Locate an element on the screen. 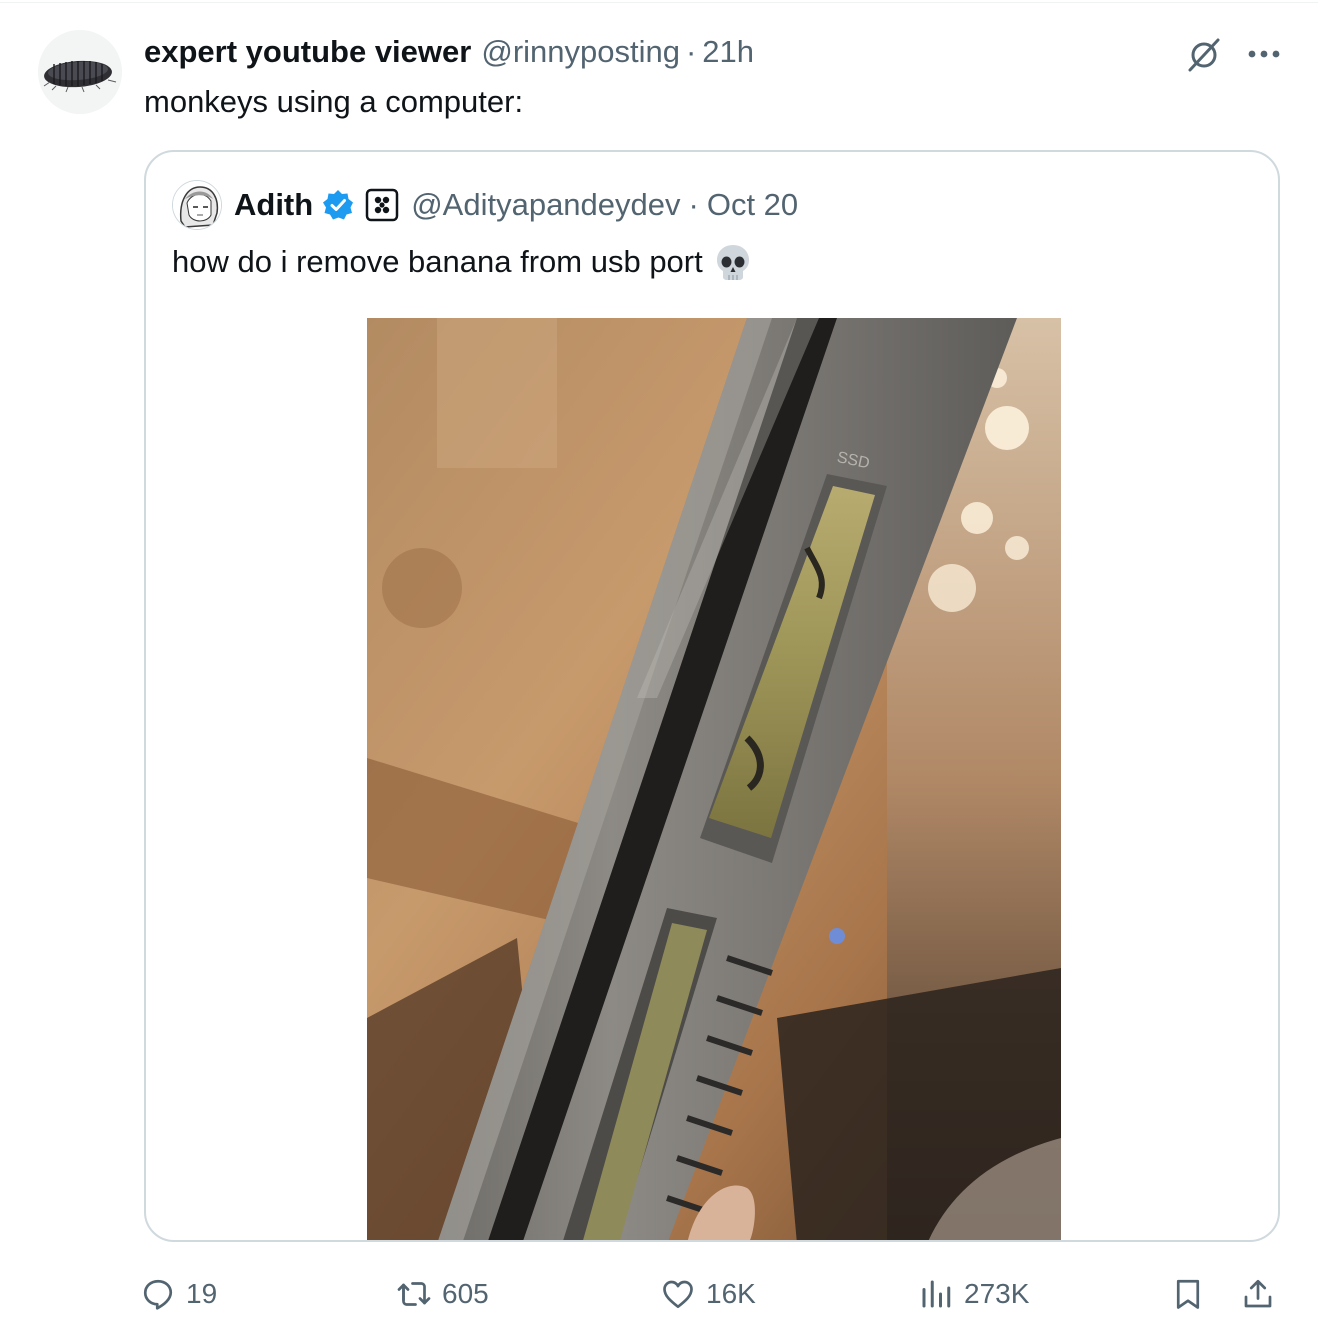 The width and height of the screenshot is (1318, 1340). bookmark-button is located at coordinates (1188, 1294).